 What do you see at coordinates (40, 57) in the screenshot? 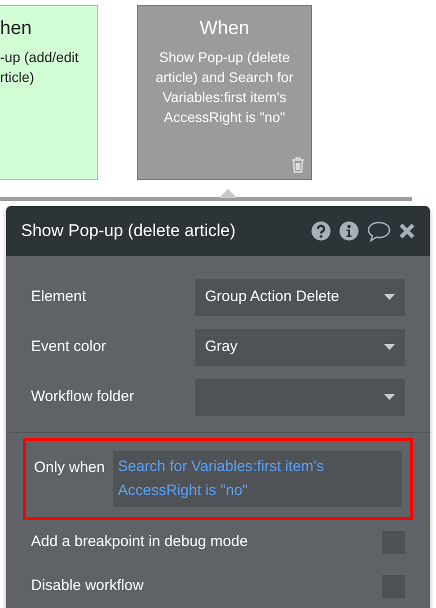
I see `card-text: -up (add/edit` at bounding box center [40, 57].